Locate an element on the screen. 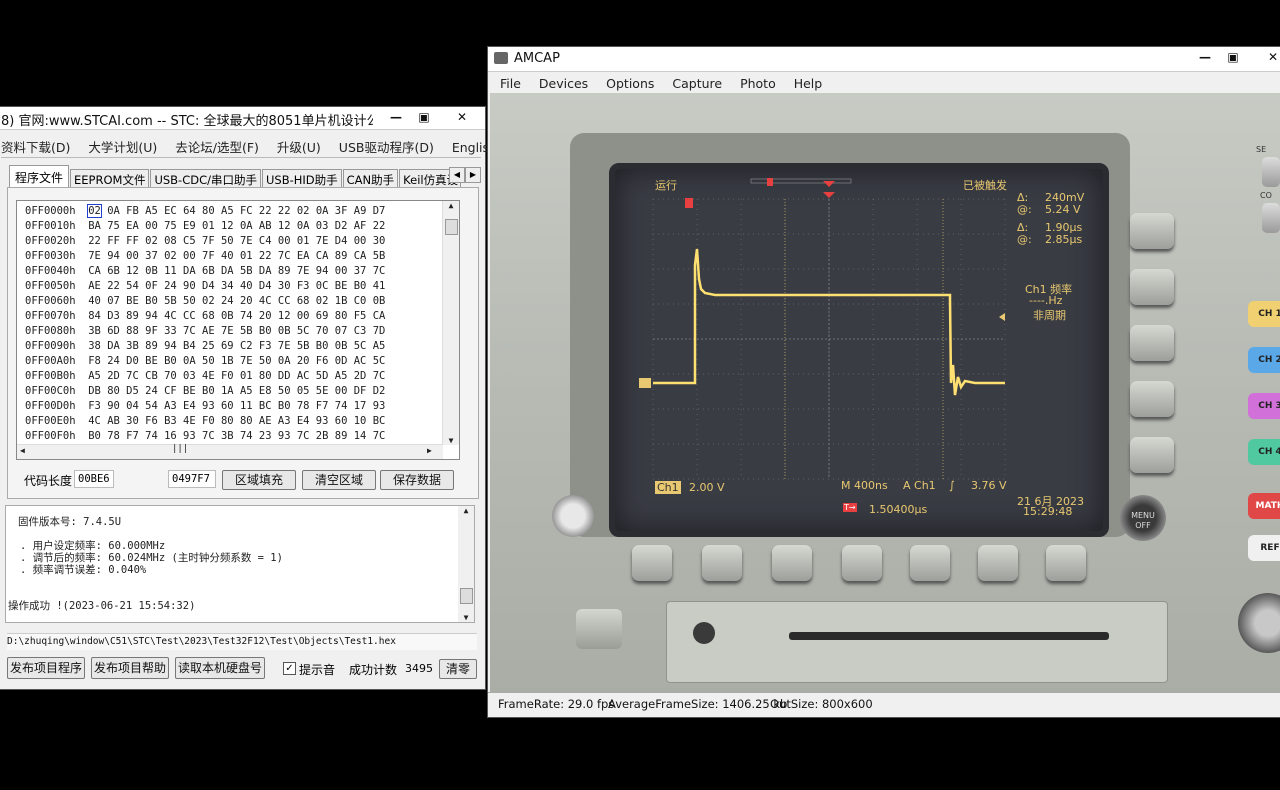 The width and height of the screenshot is (1280, 790). menu-usb-driver: USB驱动程序(D) is located at coordinates (386, 146).